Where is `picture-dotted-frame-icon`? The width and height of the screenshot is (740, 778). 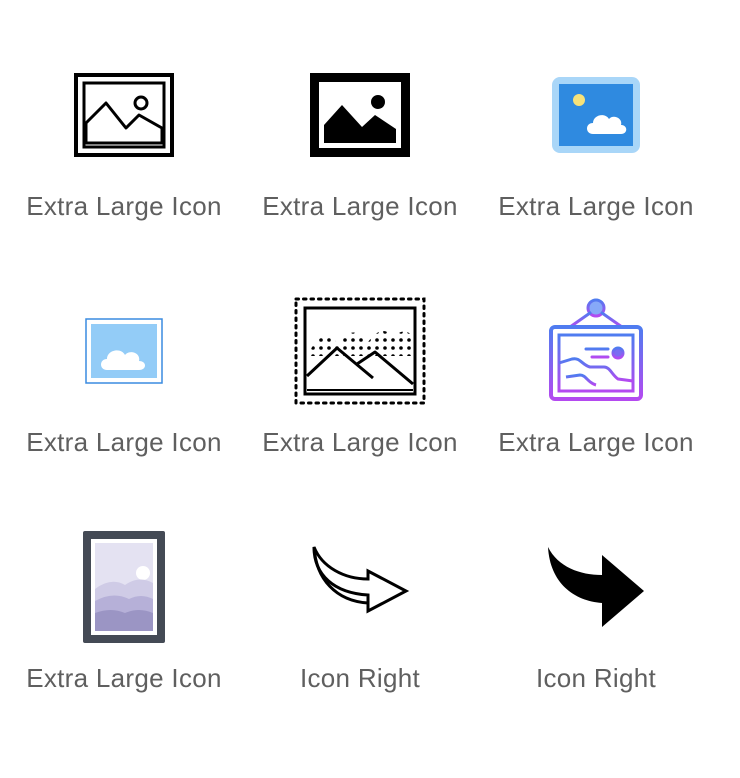 picture-dotted-frame-icon is located at coordinates (360, 351).